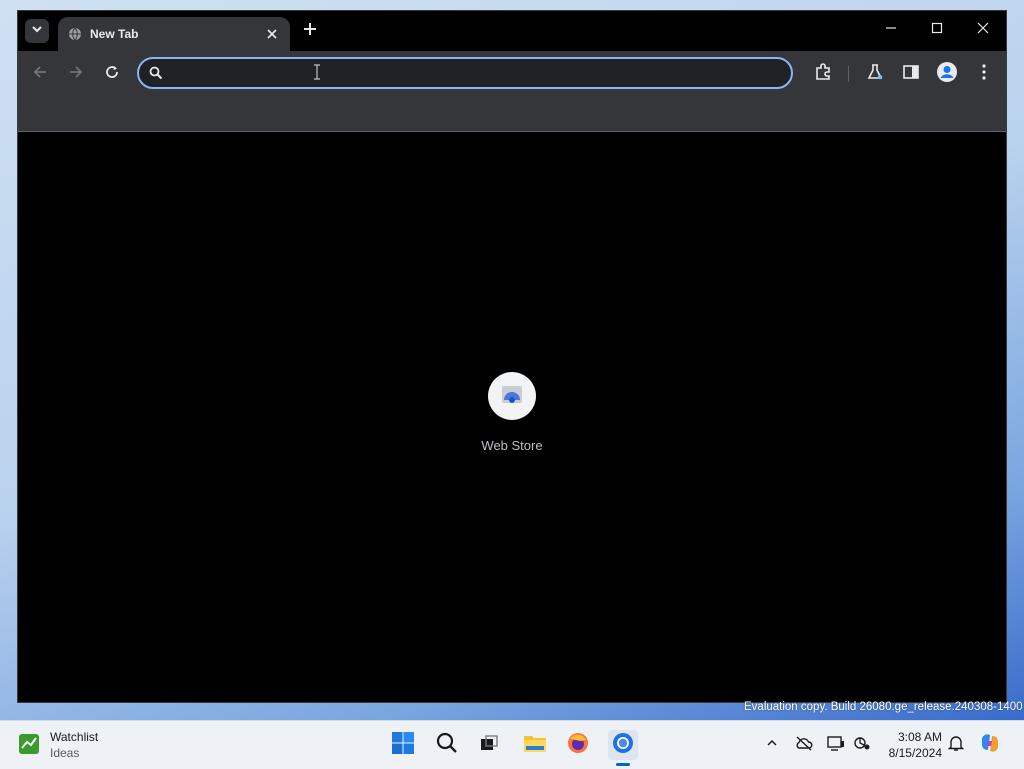 The height and width of the screenshot is (769, 1024). What do you see at coordinates (317, 74) in the screenshot?
I see `text-cursor-icon` at bounding box center [317, 74].